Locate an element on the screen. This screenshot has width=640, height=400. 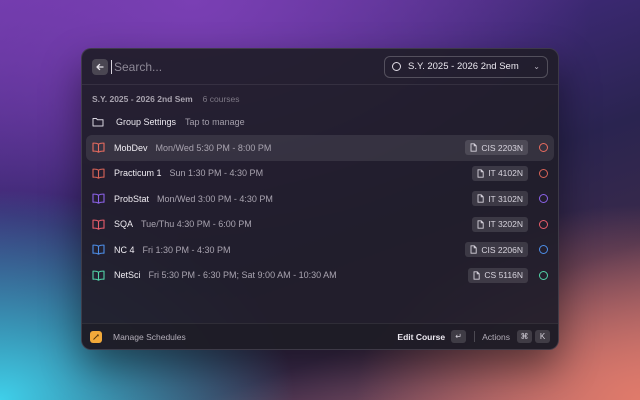
schedule-app-icon is located at coordinates (96, 336).